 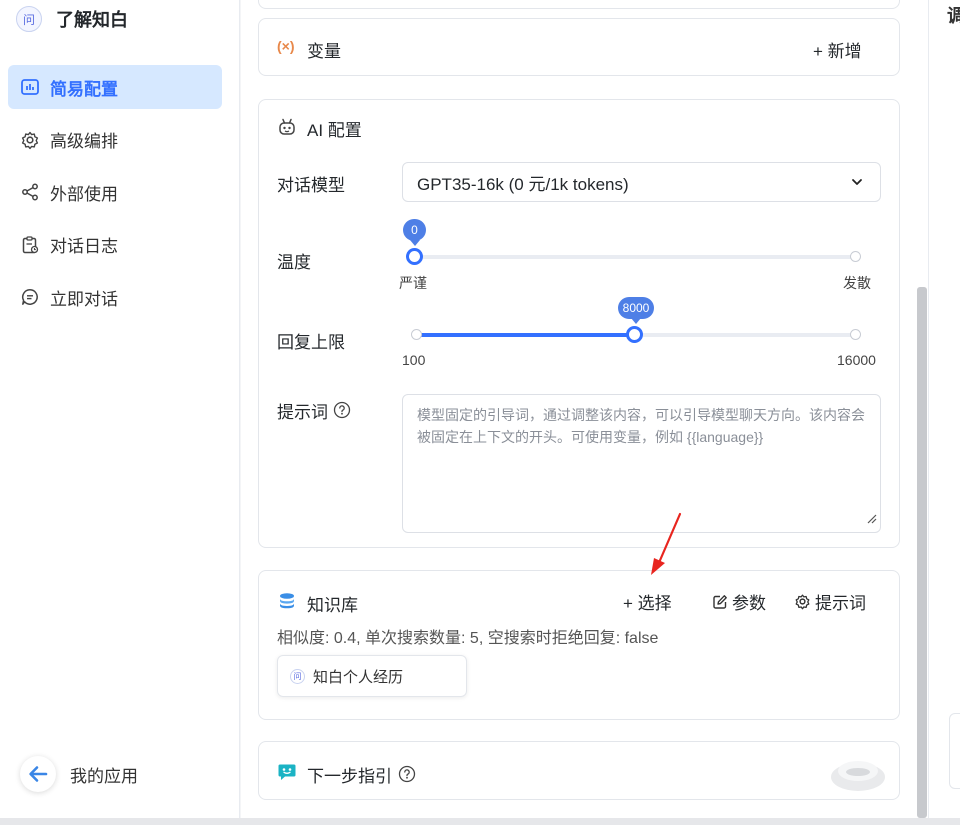 I want to click on my-apps-link: 我的应用, so click(x=79, y=774).